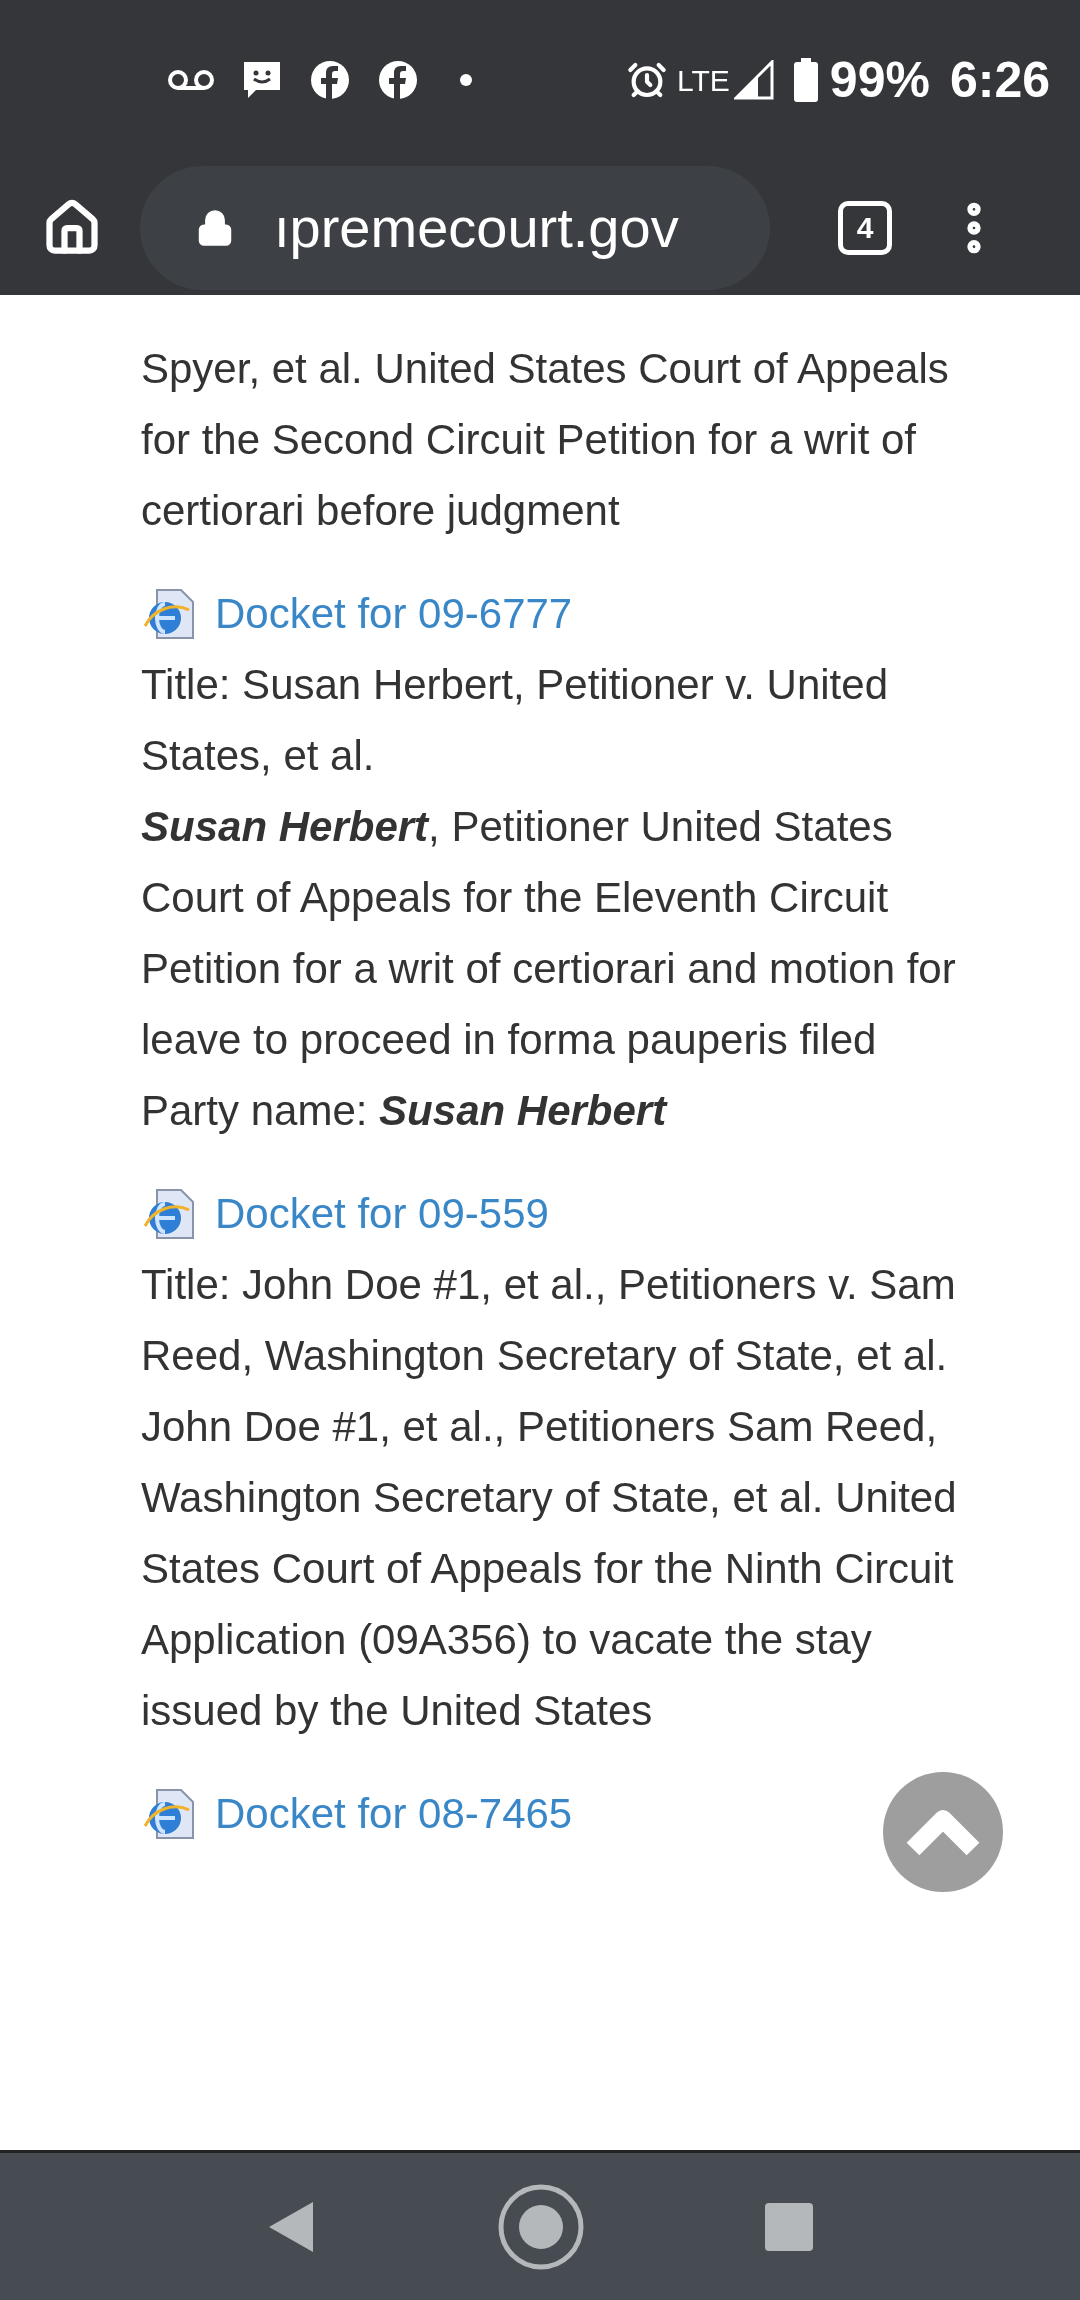 The height and width of the screenshot is (2300, 1080). I want to click on recents-icon, so click(789, 2226).